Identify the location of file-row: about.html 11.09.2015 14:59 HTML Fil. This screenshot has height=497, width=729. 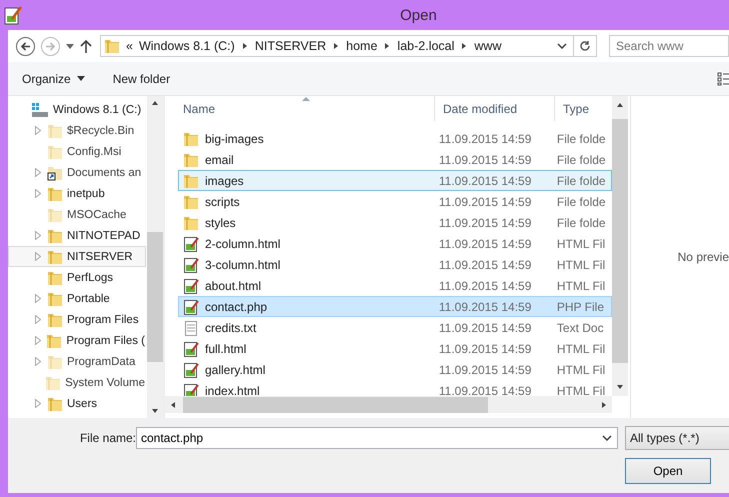
(395, 285).